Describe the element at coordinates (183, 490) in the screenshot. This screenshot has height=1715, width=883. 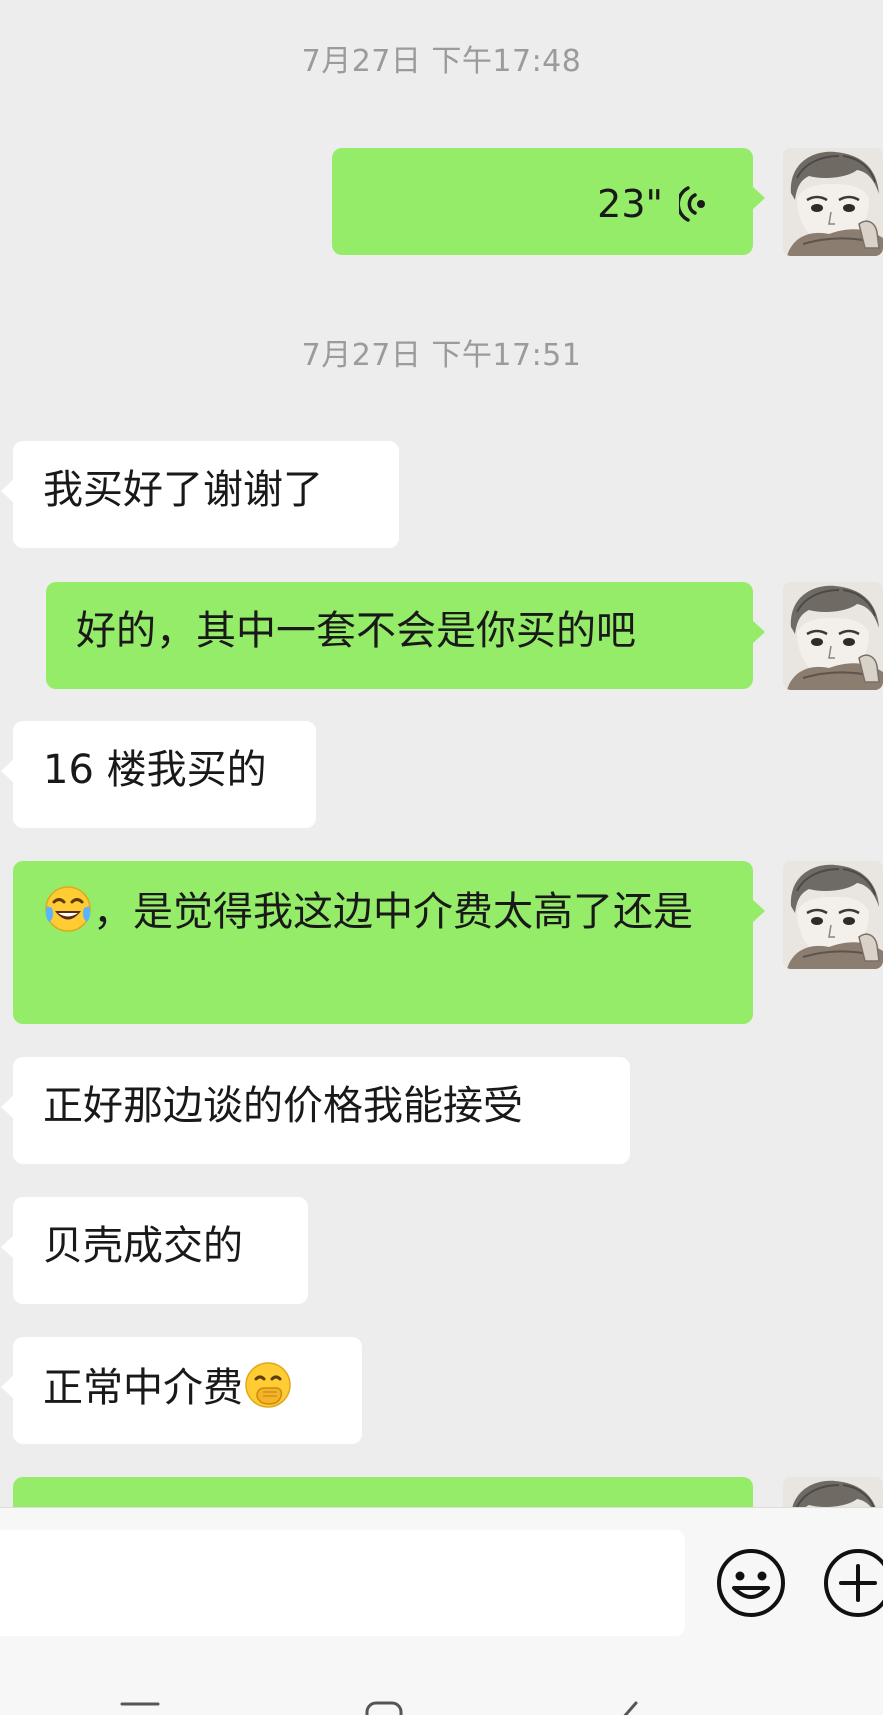
I see `message-text: 我买好了谢谢了` at that location.